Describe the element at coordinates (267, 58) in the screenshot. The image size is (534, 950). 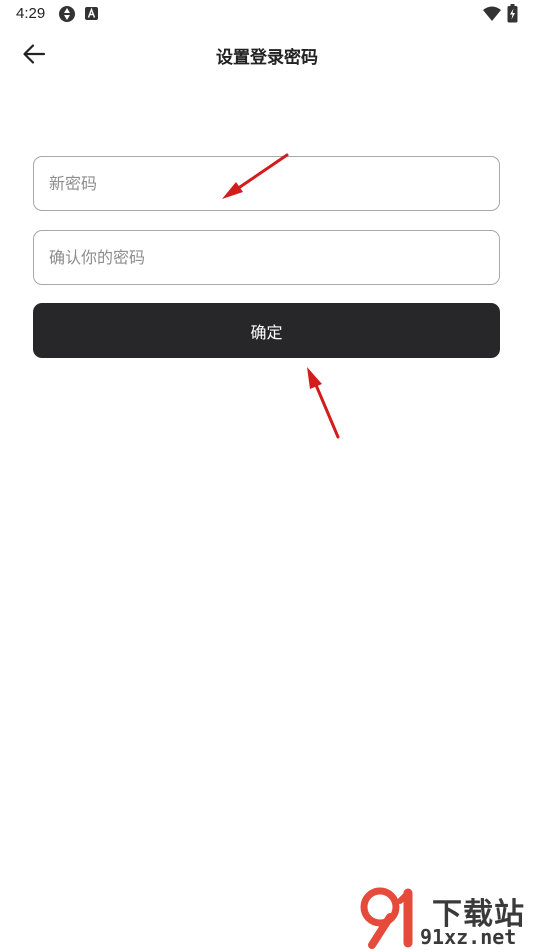
I see `page-title: 设置登录密码` at that location.